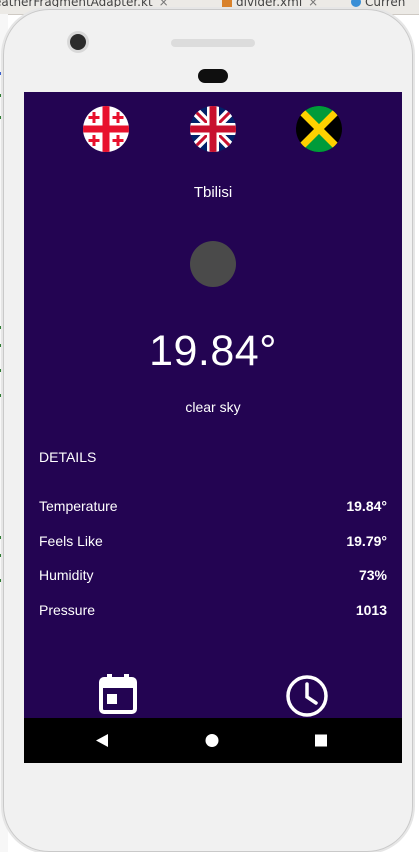 The width and height of the screenshot is (419, 852). Describe the element at coordinates (78, 42) in the screenshot. I see `front-camera` at that location.